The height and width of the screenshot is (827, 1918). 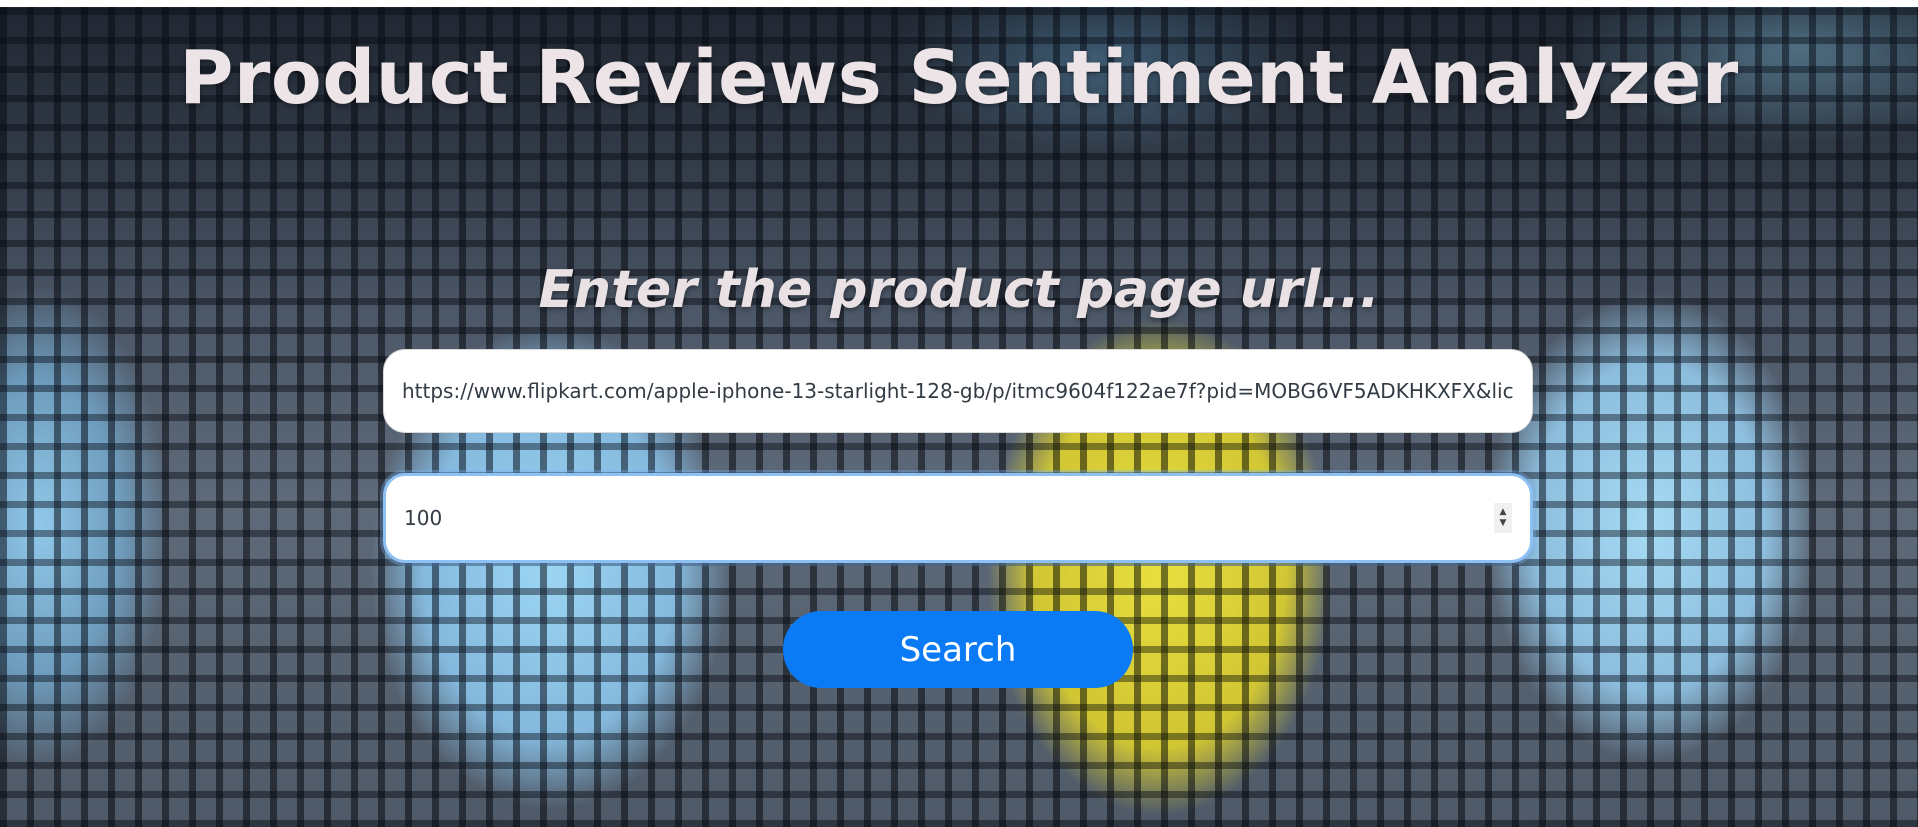 I want to click on page-title: Product Reviews Sentiment Analyzer, so click(x=959, y=78).